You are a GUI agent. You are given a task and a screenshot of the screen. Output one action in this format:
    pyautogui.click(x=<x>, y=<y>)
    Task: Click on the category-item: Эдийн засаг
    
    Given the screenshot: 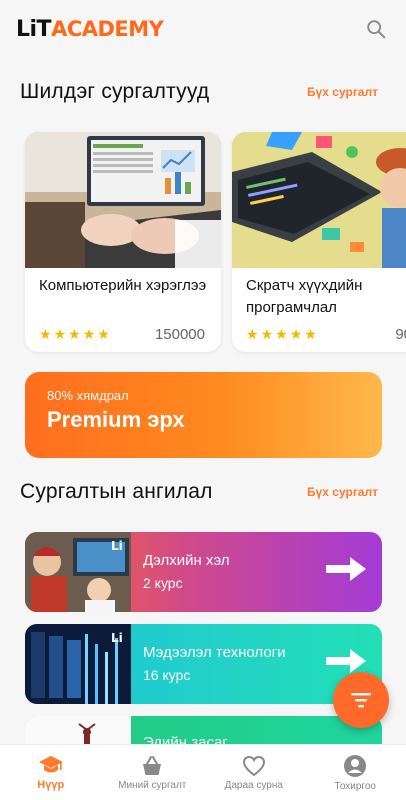 What is the action you would take?
    pyautogui.click(x=203, y=730)
    